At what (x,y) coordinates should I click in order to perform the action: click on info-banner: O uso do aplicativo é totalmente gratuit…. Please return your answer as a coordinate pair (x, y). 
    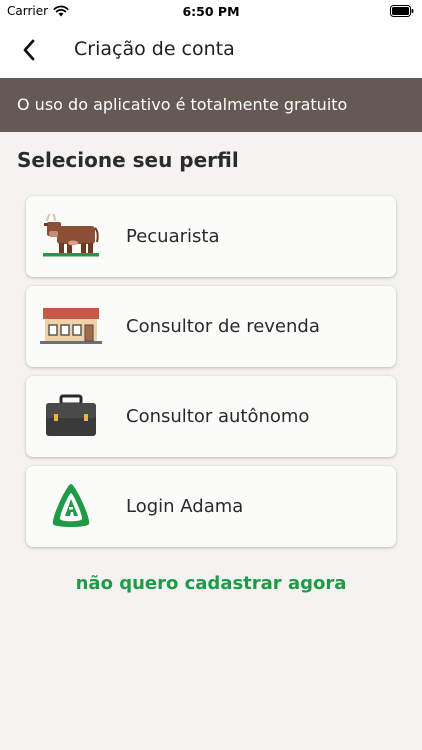
    Looking at the image, I should click on (211, 105).